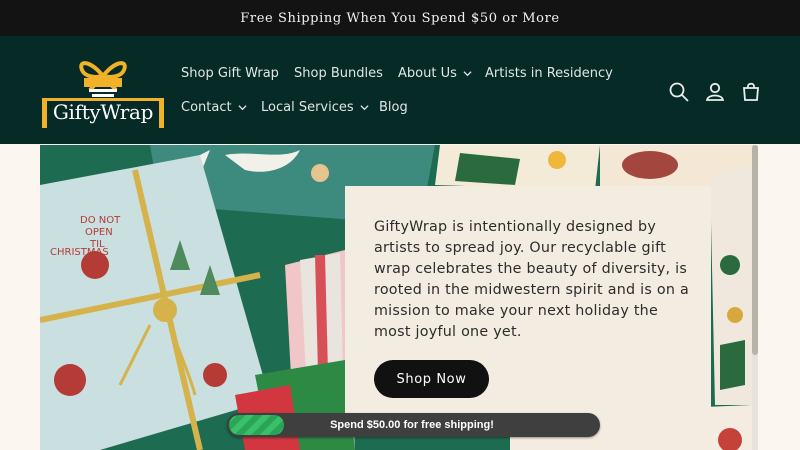  I want to click on account-icon, so click(715, 92).